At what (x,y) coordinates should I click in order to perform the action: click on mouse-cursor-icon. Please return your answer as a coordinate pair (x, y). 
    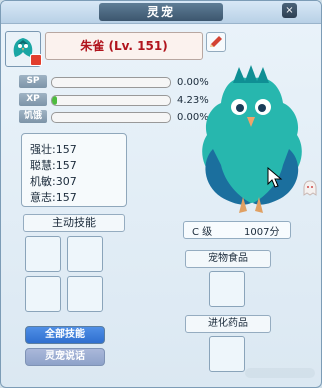
    Looking at the image, I should click on (275, 179).